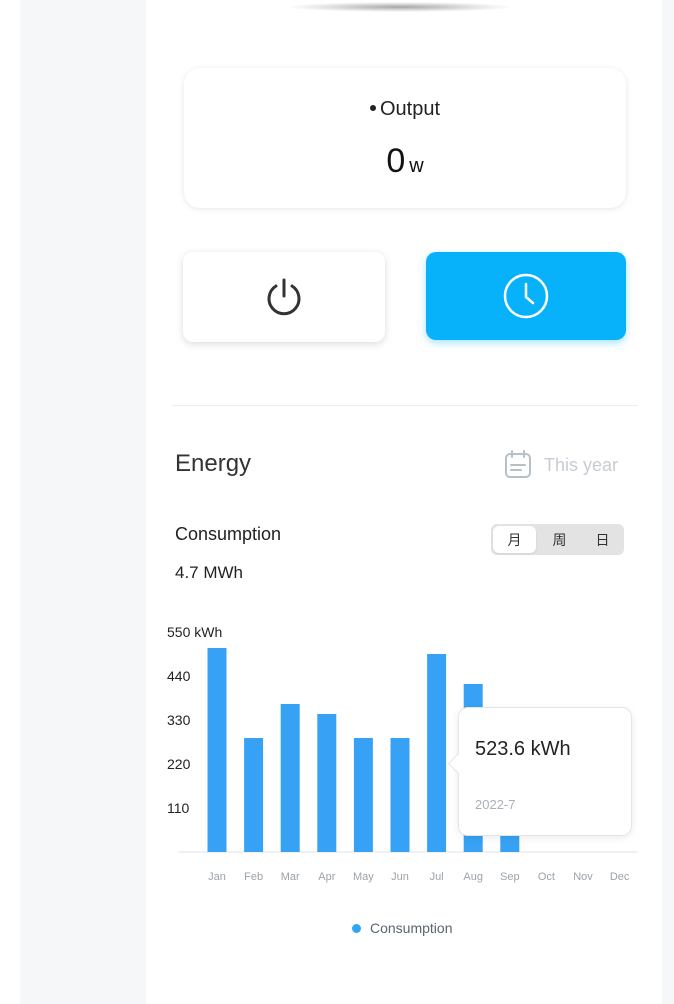 The width and height of the screenshot is (674, 1004). Describe the element at coordinates (539, 771) in the screenshot. I see `chart-tooltip: 523.6 kWh 2022-7` at that location.